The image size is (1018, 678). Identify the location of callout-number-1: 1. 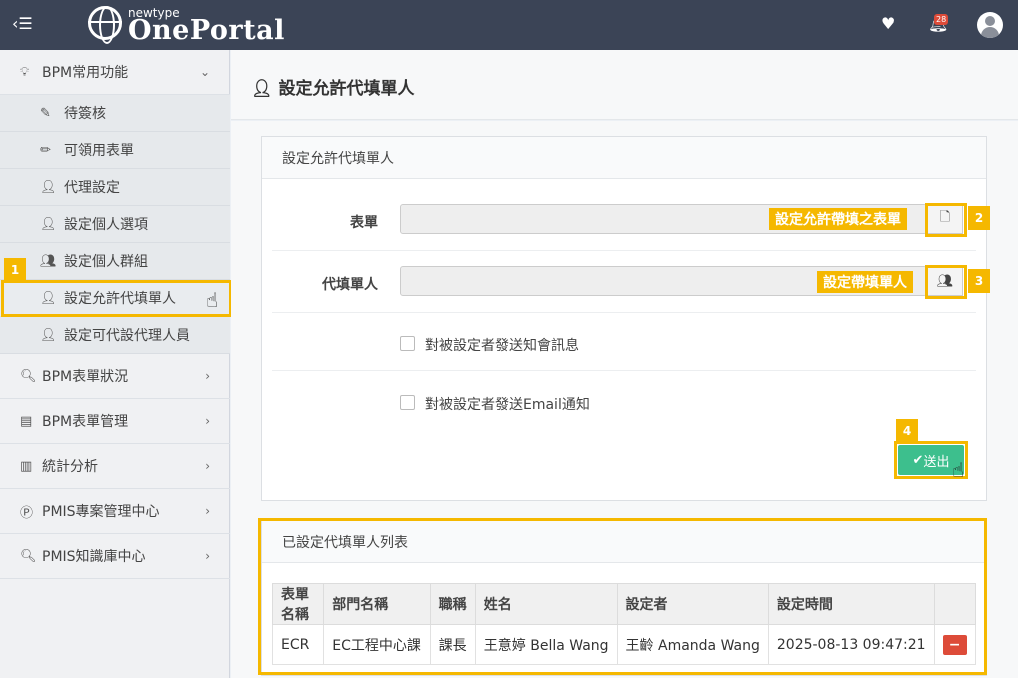
(15, 270).